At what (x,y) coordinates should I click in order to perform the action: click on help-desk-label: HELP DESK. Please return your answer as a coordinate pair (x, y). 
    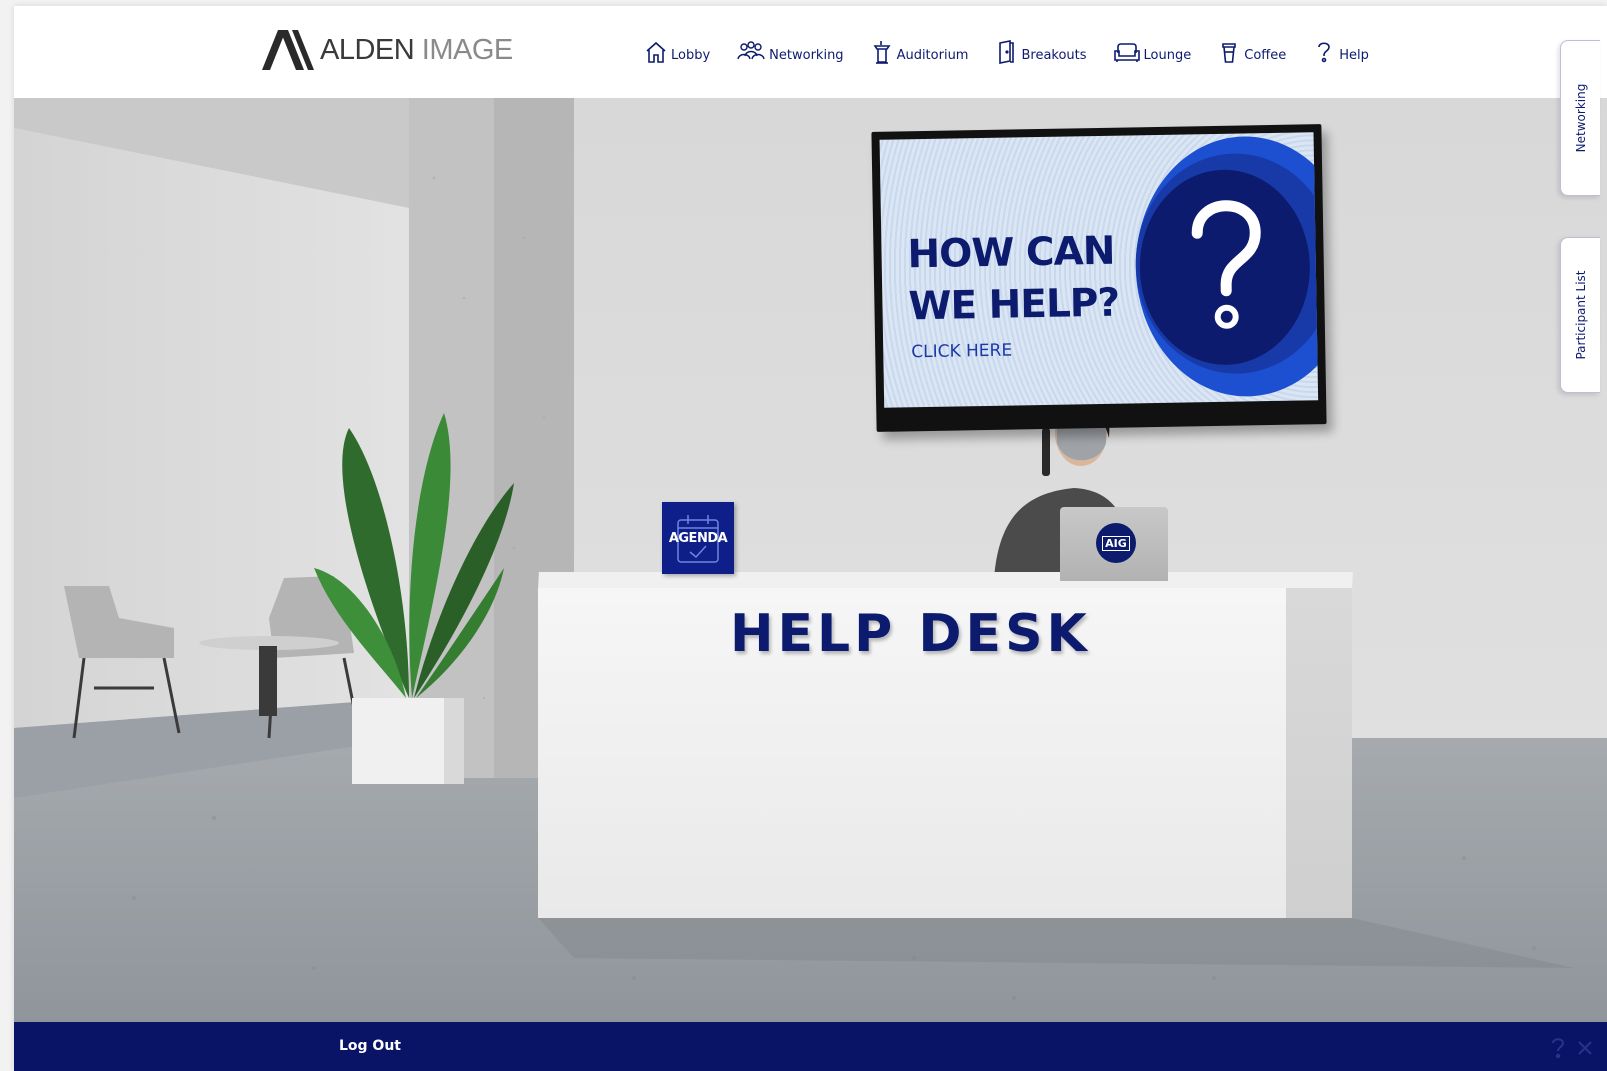
    Looking at the image, I should click on (910, 634).